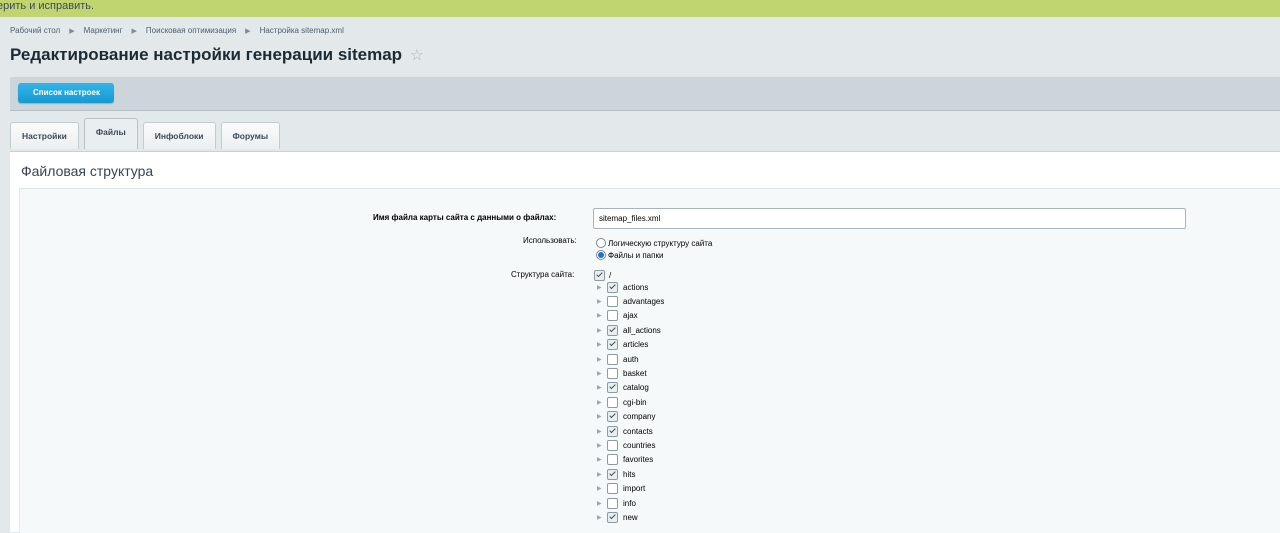 Image resolution: width=1280 pixels, height=533 pixels. I want to click on tree-item: ▶ basket, so click(630, 373).